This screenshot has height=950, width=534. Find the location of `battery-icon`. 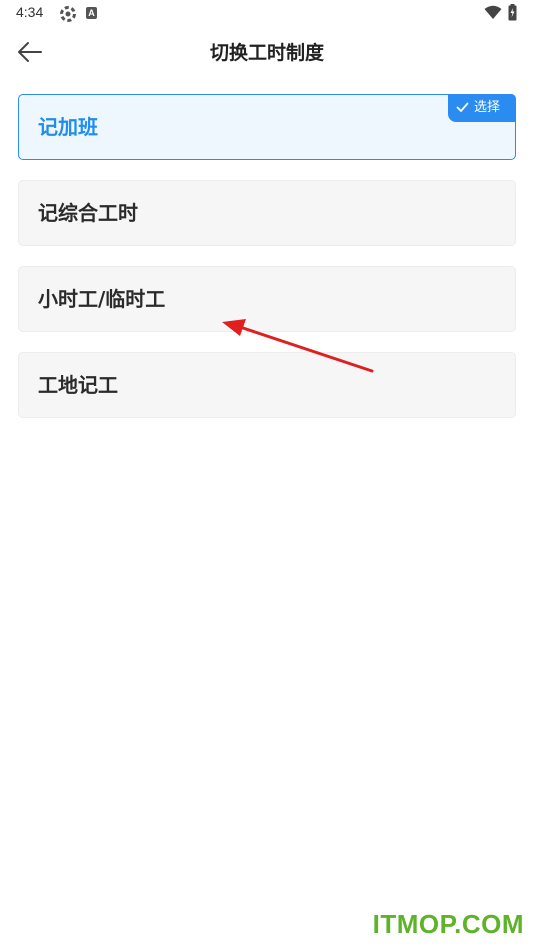

battery-icon is located at coordinates (512, 12).